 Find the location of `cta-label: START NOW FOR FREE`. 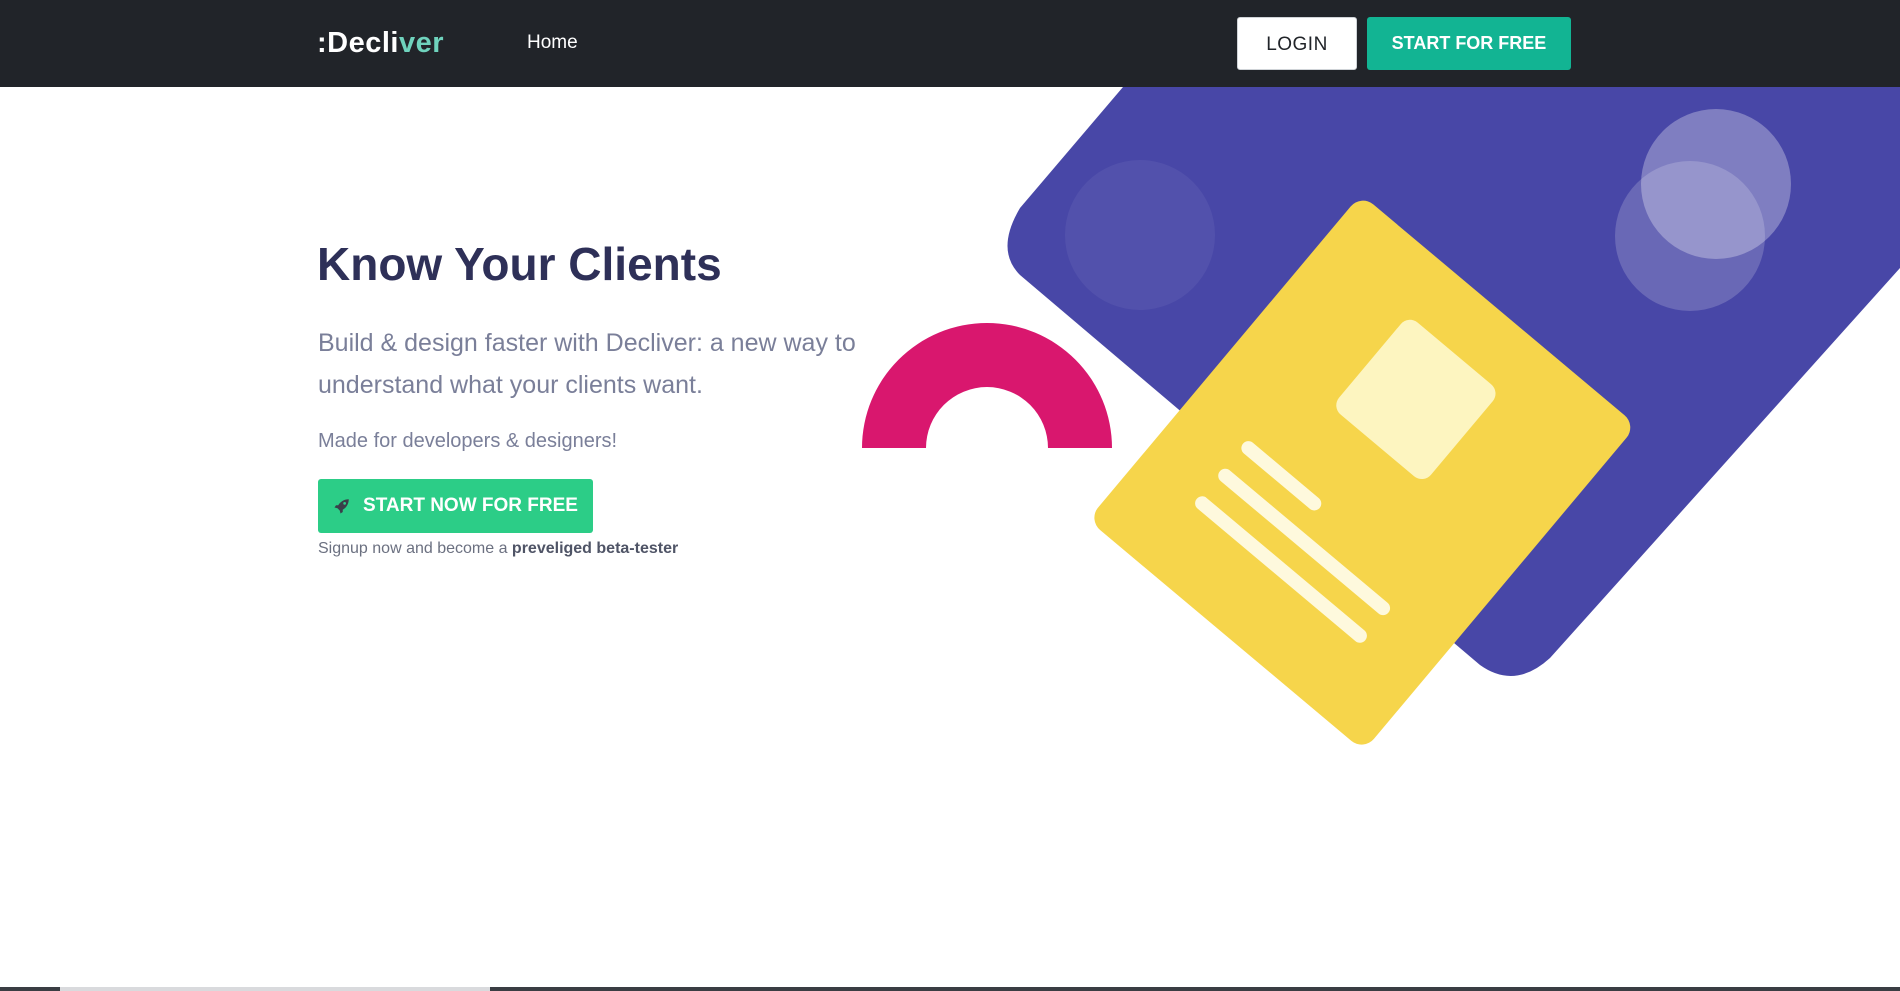

cta-label: START NOW FOR FREE is located at coordinates (470, 505).